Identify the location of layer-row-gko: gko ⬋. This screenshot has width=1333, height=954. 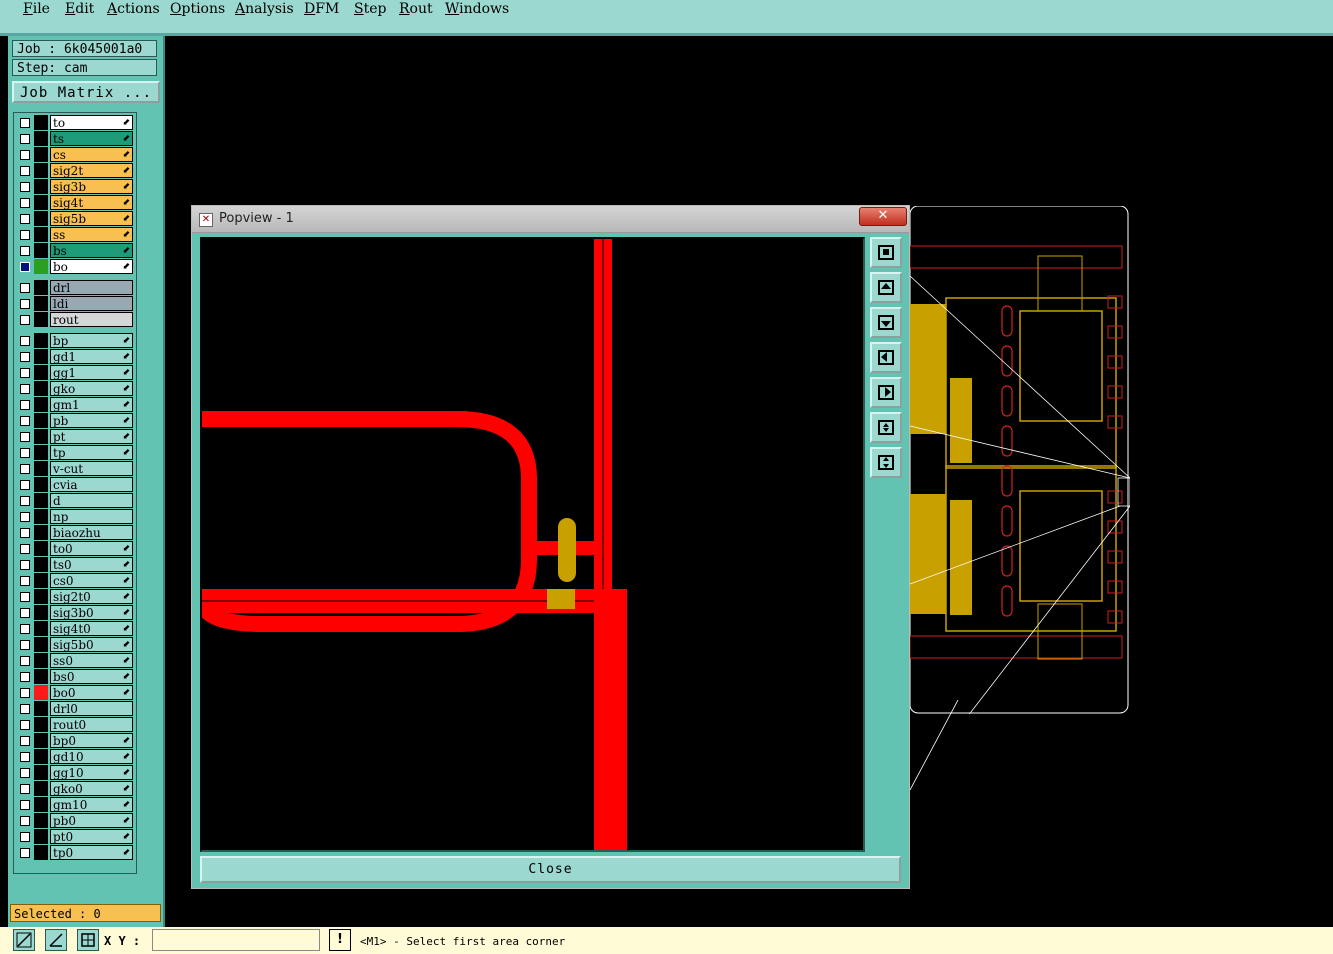
(75, 388).